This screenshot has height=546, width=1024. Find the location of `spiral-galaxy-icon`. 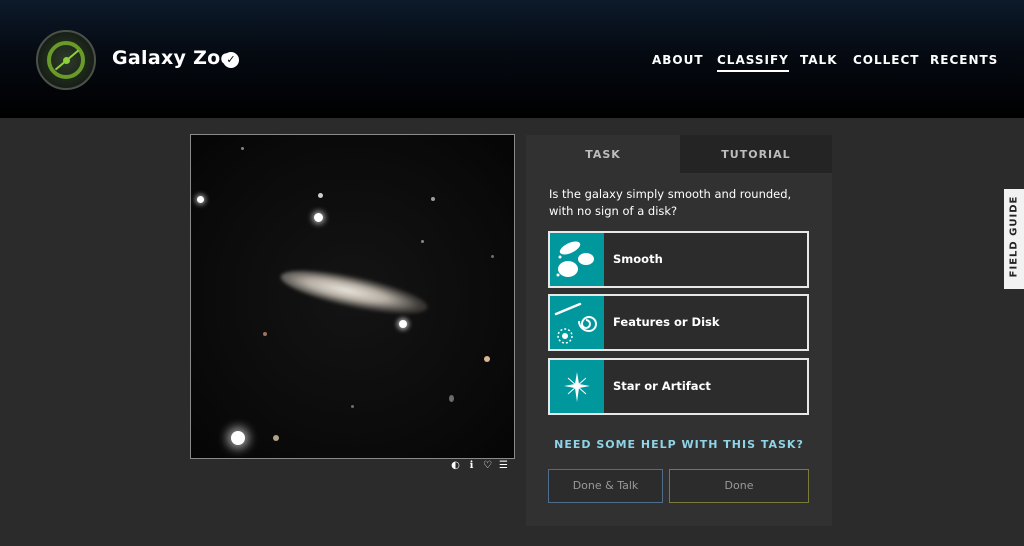

spiral-galaxy-icon is located at coordinates (577, 322).